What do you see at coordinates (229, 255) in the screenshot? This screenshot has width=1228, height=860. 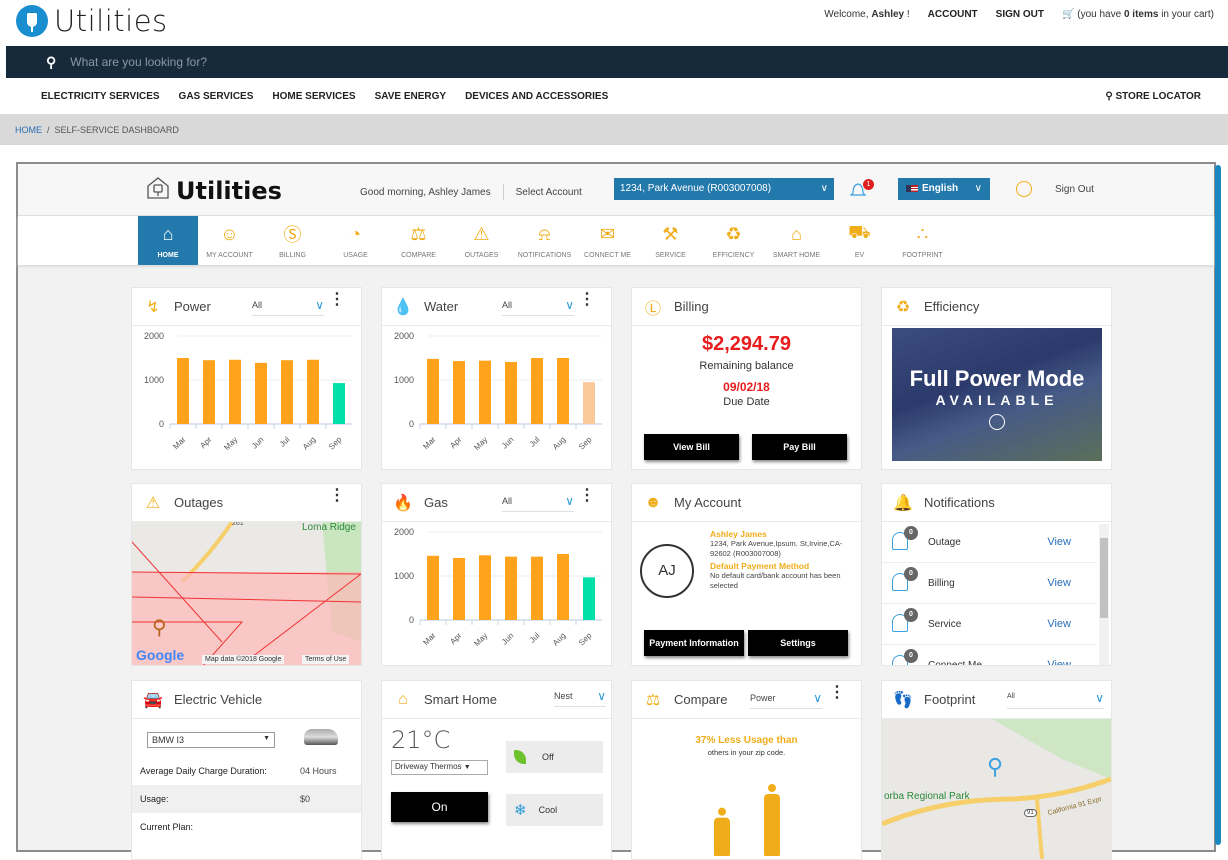 I see `nav-tab-label: MY ACCOUNT` at bounding box center [229, 255].